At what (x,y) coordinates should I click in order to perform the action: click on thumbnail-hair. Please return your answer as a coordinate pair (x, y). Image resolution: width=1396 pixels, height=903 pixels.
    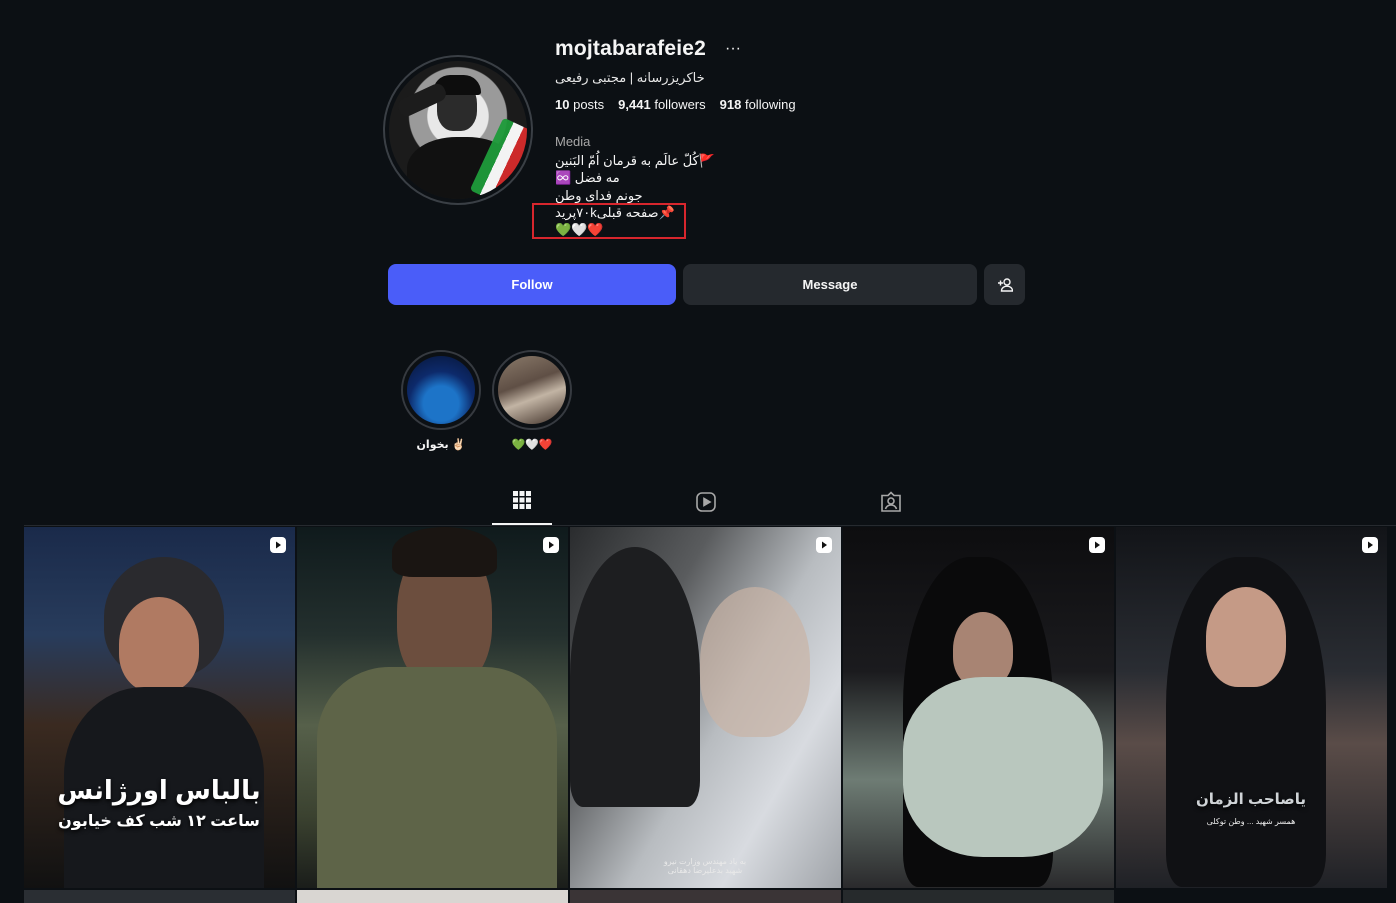
    Looking at the image, I should click on (444, 552).